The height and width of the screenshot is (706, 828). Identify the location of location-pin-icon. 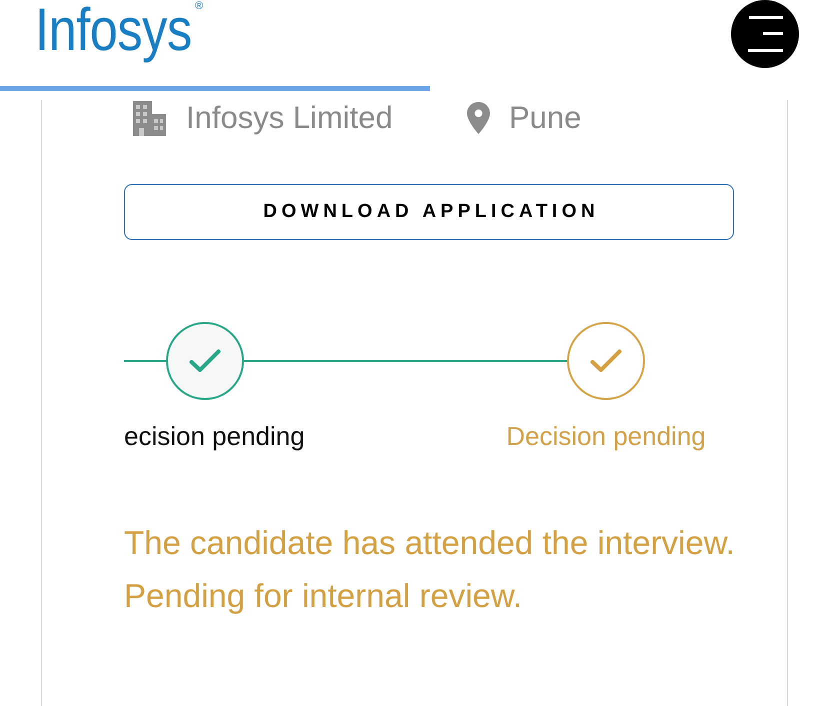
(478, 118).